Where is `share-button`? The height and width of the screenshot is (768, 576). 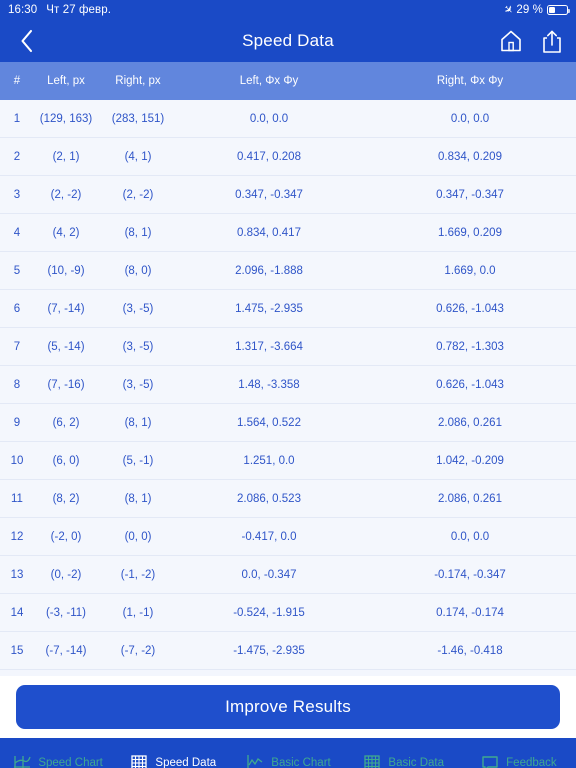
share-button is located at coordinates (552, 41).